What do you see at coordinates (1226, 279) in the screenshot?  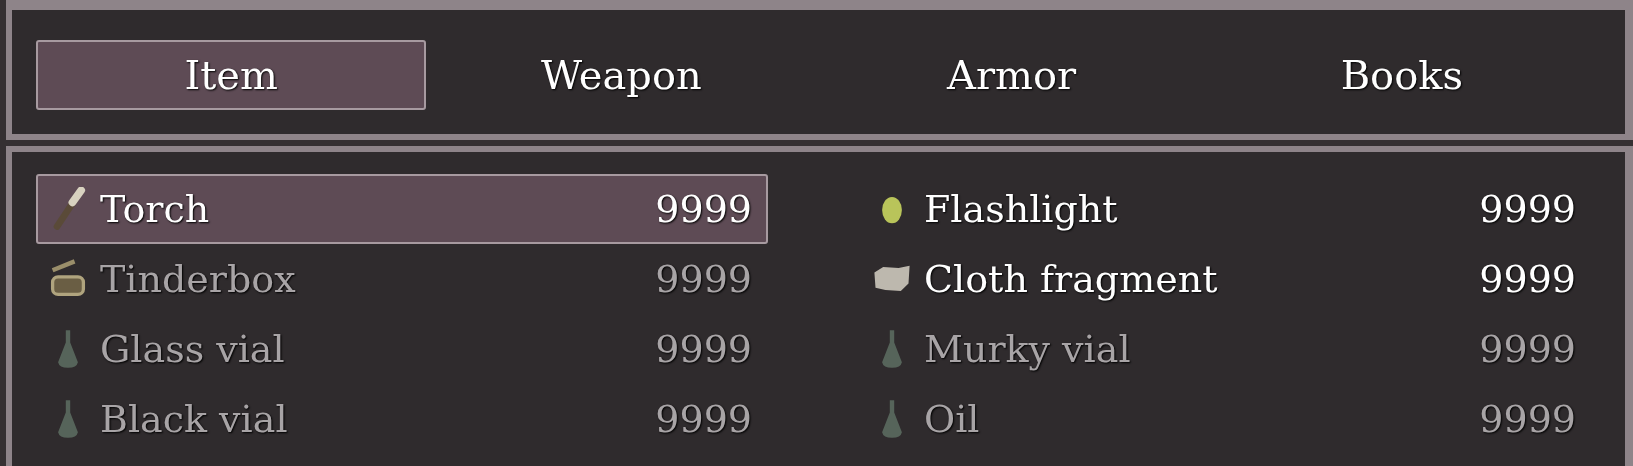 I see `item-row: Cloth fragment 9999` at bounding box center [1226, 279].